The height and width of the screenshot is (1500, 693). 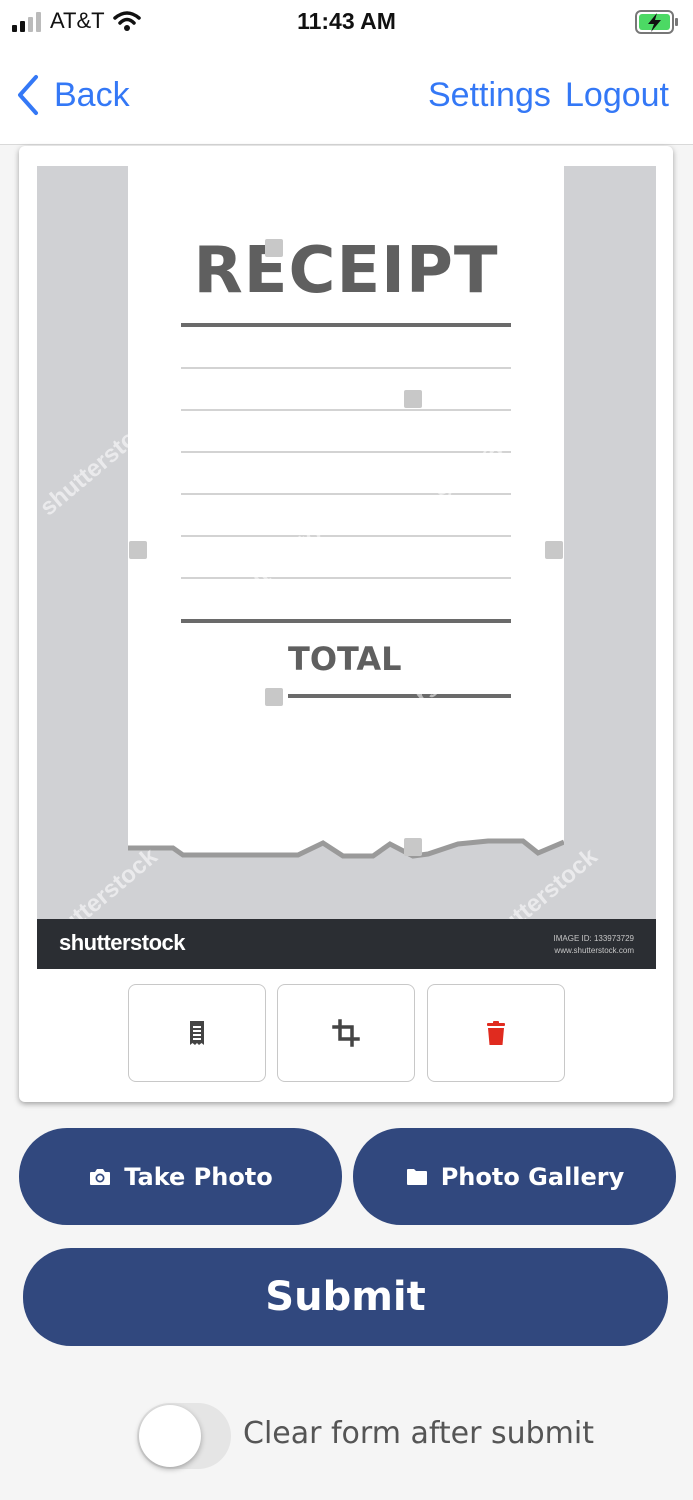 I want to click on status-bar: AT&T 11:43 AM, so click(x=346, y=24).